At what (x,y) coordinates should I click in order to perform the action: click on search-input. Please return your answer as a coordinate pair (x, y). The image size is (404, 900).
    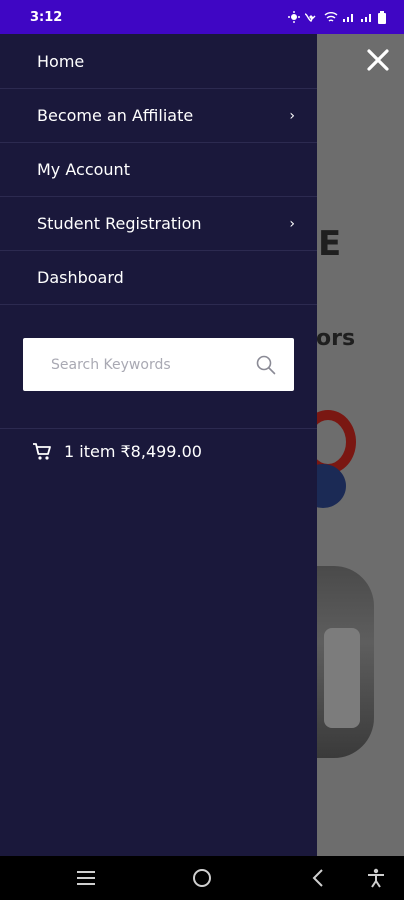
    Looking at the image, I should click on (146, 364).